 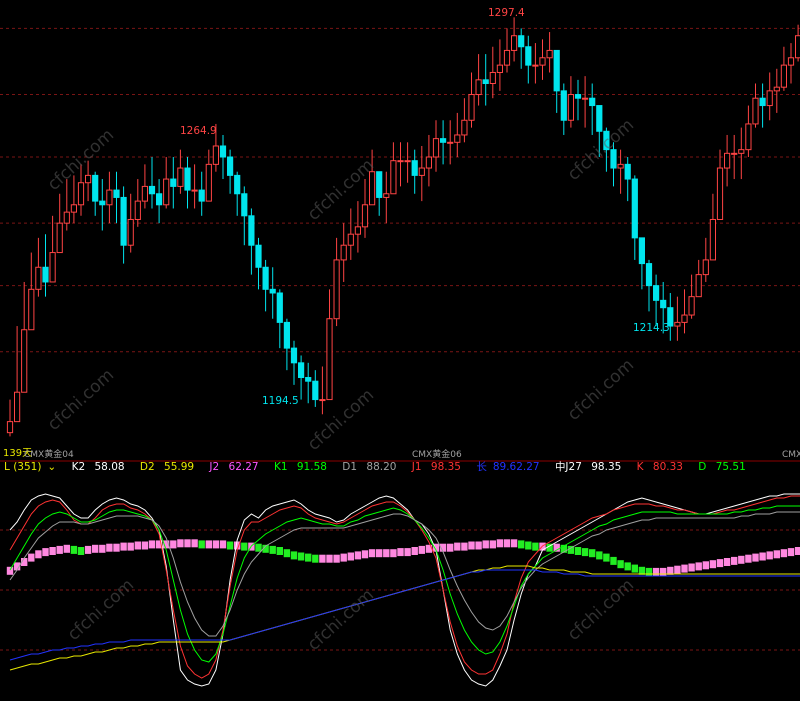 I want to click on x-label-2: CMX, so click(x=791, y=455).